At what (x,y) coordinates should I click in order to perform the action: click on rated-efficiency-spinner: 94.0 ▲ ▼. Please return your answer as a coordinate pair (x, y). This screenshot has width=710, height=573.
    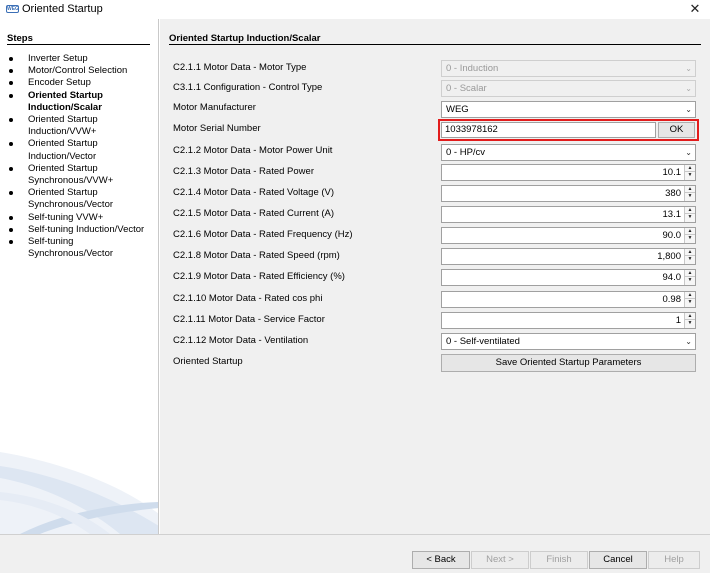
    Looking at the image, I should click on (568, 277).